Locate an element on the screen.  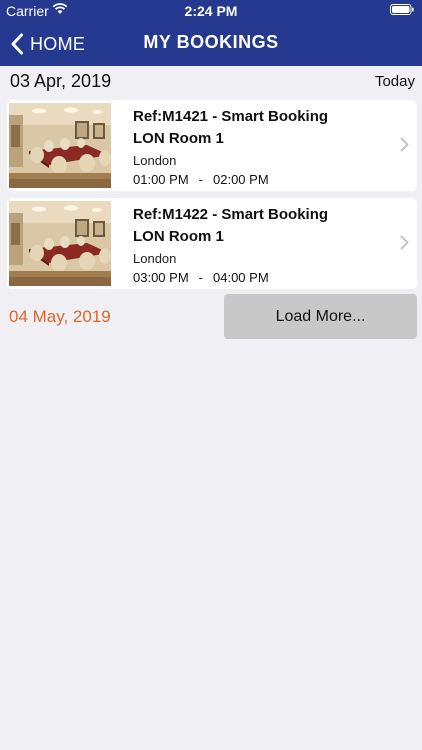
booking-reference: Ref:M1421 - Smart Booking is located at coordinates (231, 116).